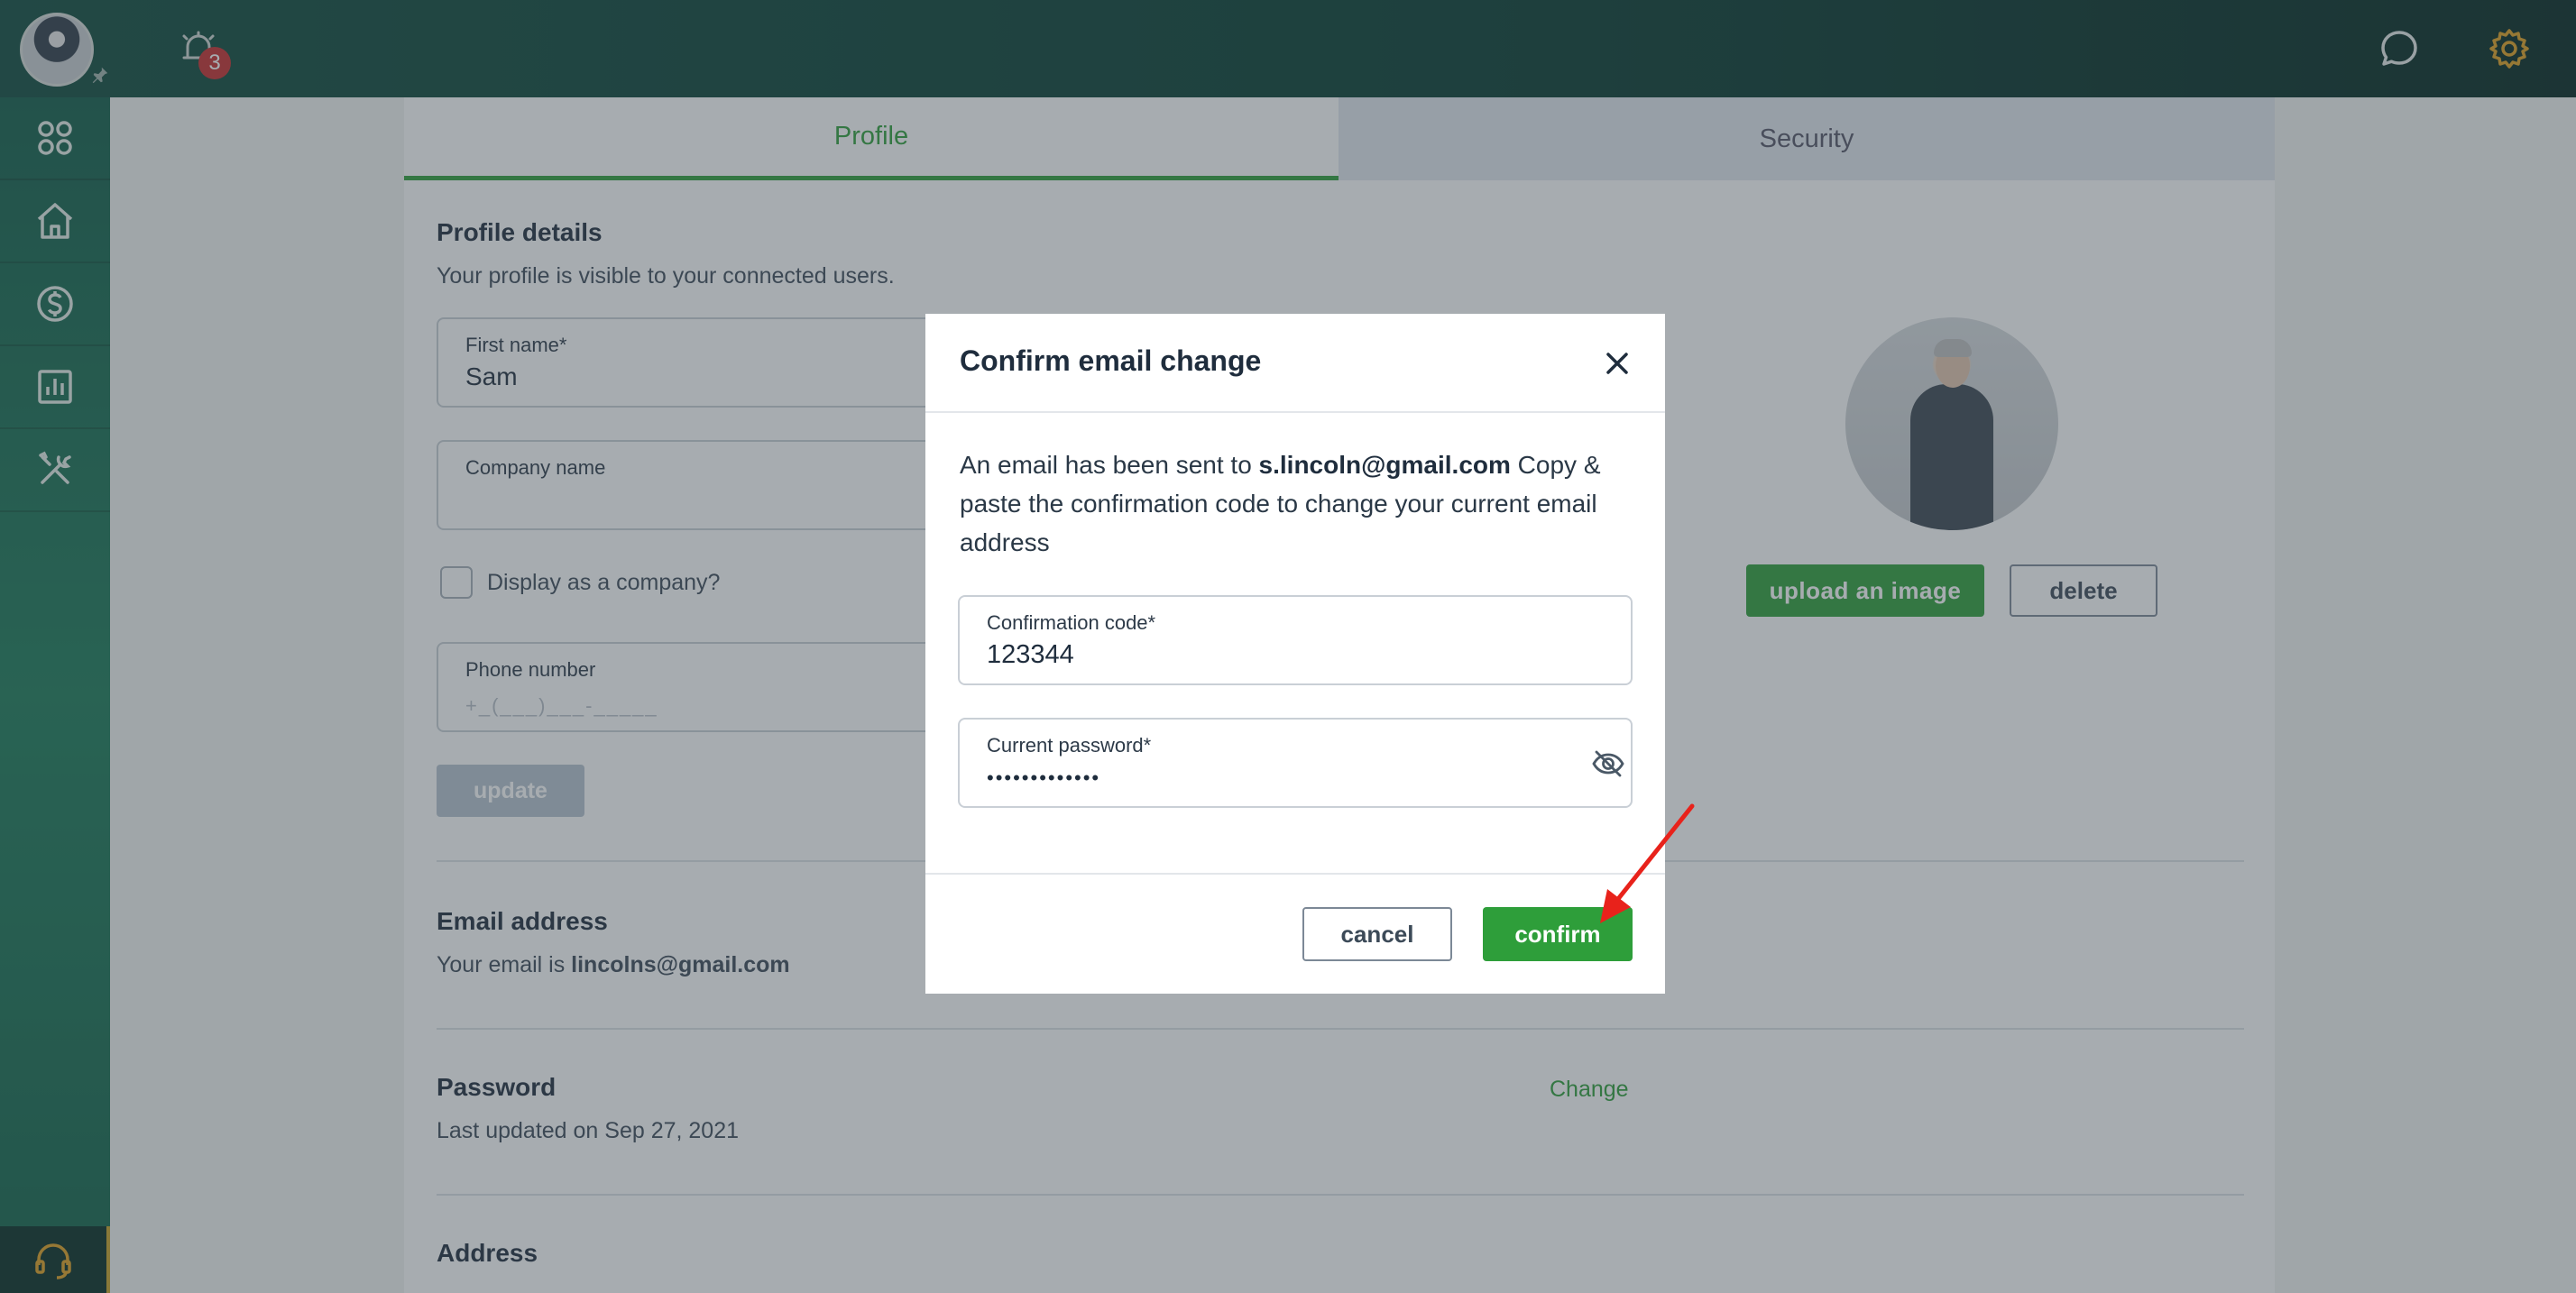 The width and height of the screenshot is (2576, 1293). I want to click on dialog-title: Confirm email change, so click(1111, 361).